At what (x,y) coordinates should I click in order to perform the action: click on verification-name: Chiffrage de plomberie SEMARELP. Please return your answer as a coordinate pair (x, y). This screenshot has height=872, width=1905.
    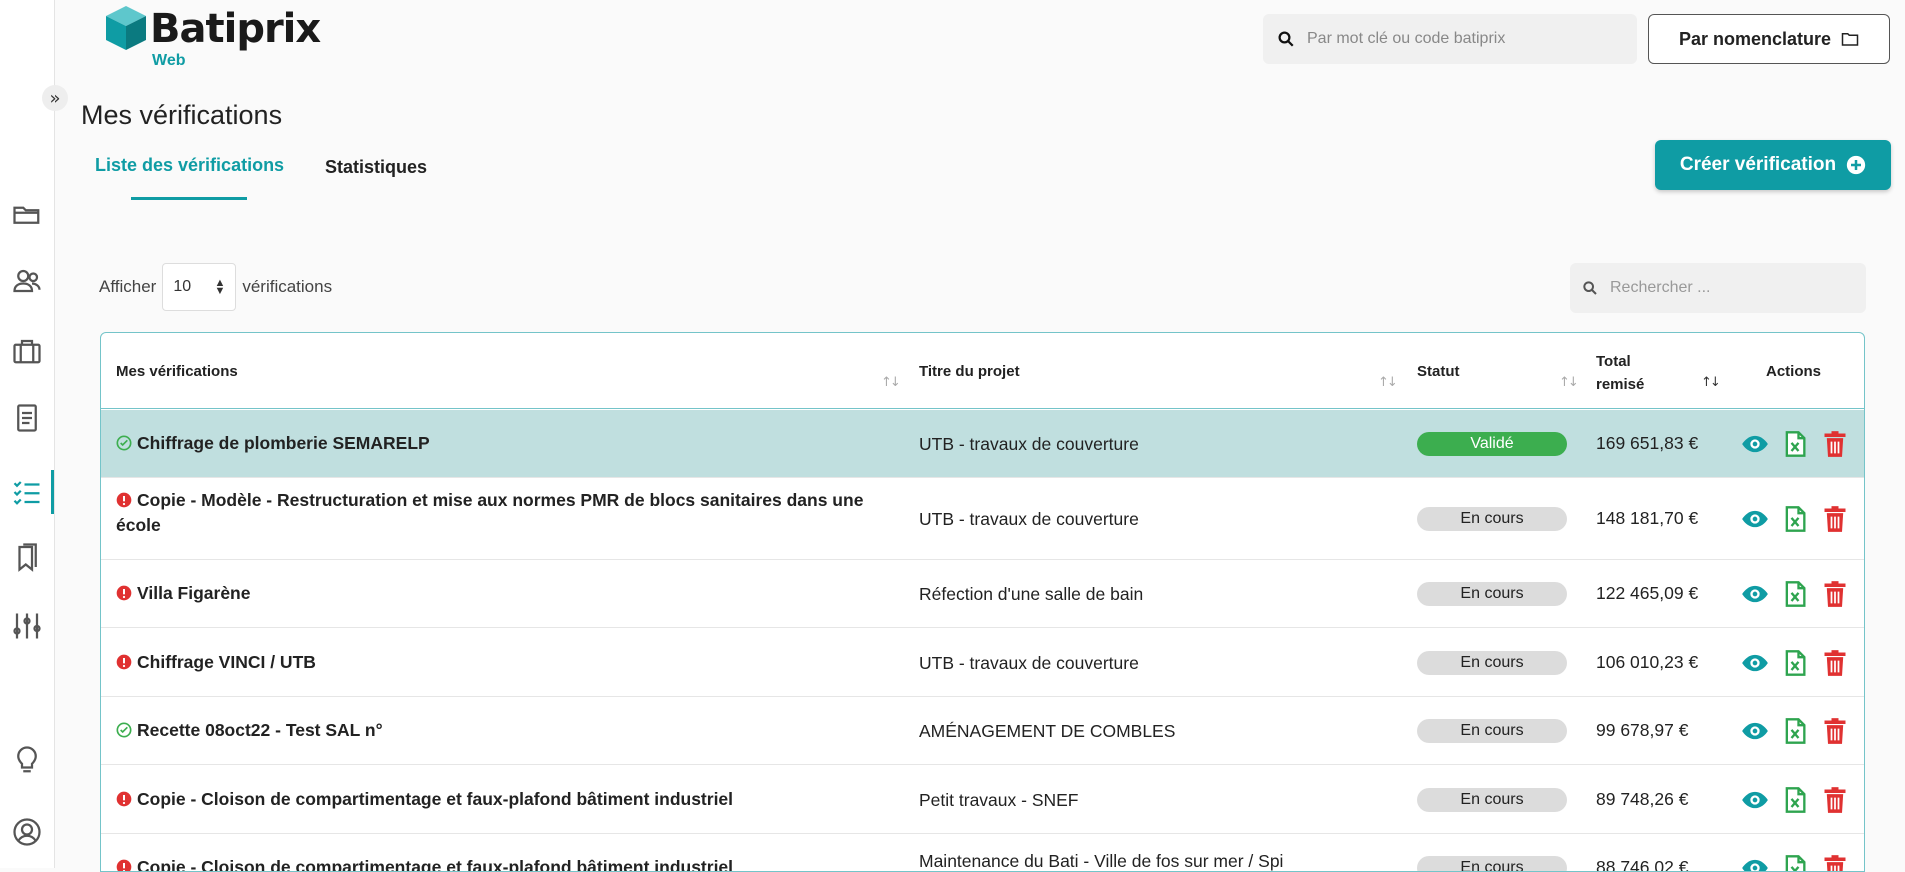
    Looking at the image, I should click on (501, 443).